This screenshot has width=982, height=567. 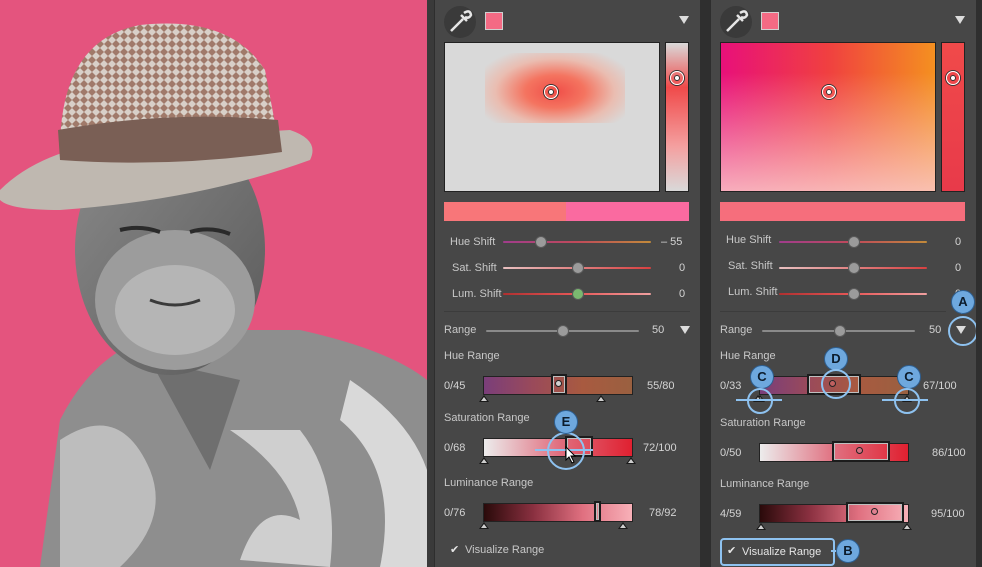 I want to click on callout-c-left: C, so click(x=762, y=377).